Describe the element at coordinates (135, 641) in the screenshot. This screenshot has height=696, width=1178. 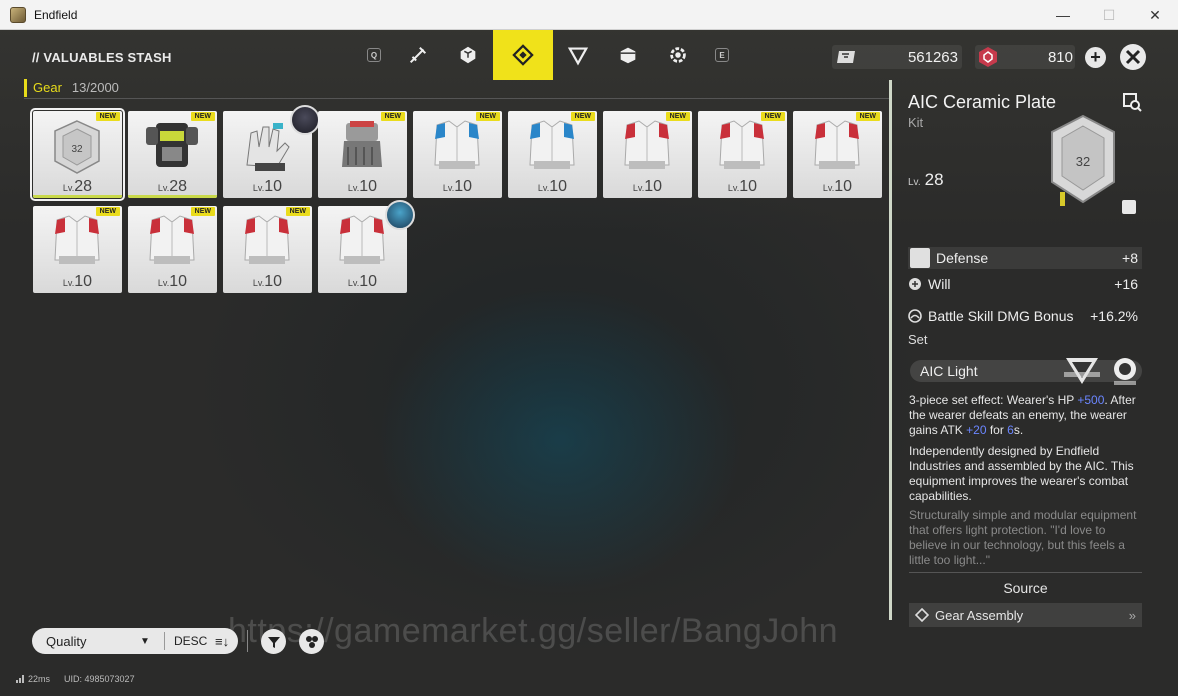
I see `sort-control: Quality ▼ DESC ≡↓` at that location.